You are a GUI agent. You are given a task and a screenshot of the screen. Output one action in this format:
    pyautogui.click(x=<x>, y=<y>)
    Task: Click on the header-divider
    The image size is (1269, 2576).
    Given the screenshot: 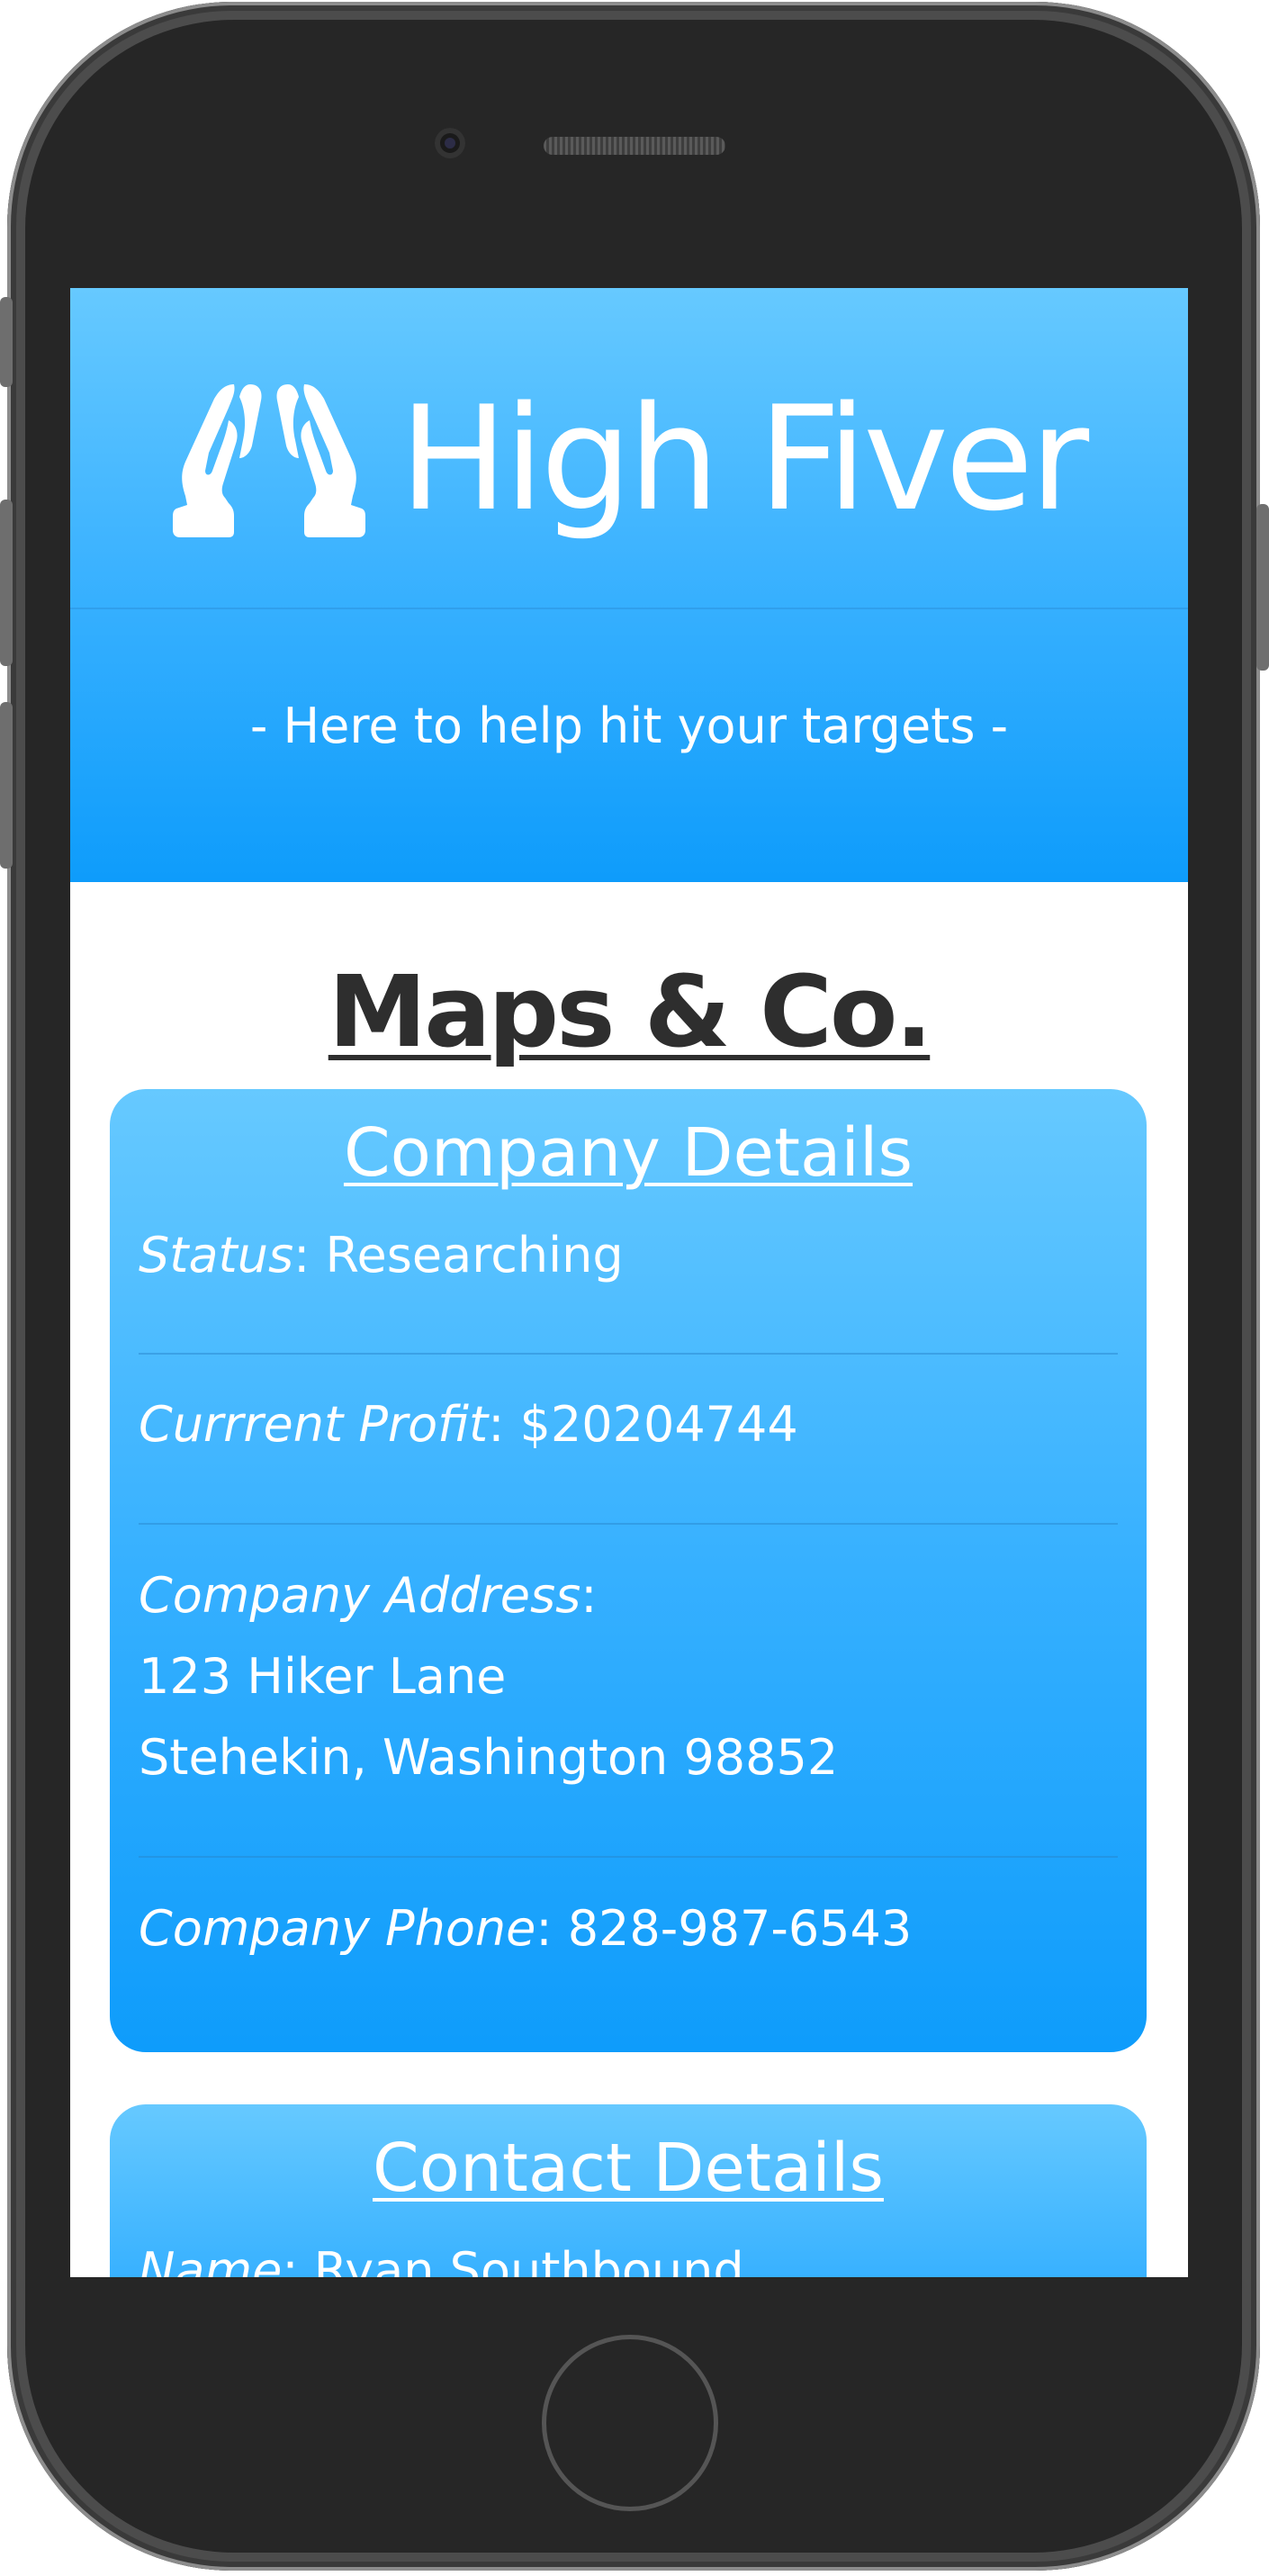 What is the action you would take?
    pyautogui.click(x=629, y=608)
    